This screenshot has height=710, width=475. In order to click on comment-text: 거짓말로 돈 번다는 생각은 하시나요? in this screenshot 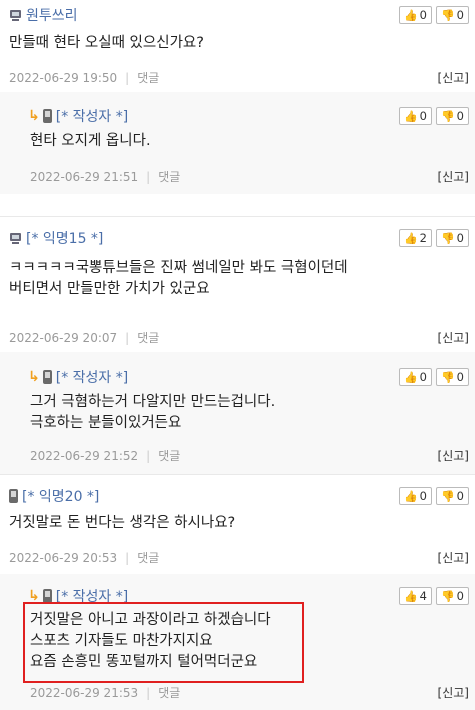, I will do `click(122, 523)`.